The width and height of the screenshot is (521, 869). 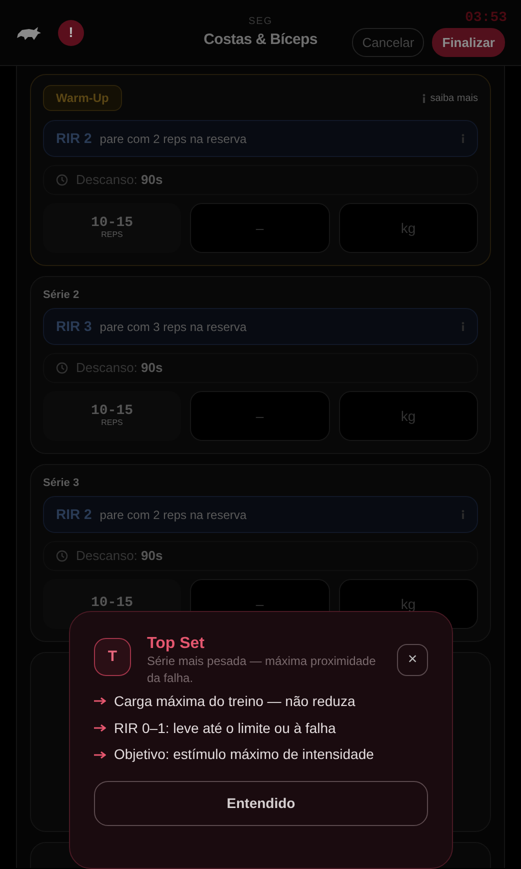 What do you see at coordinates (235, 701) in the screenshot?
I see `dialog-point: Carga máxima do treino — não reduza` at bounding box center [235, 701].